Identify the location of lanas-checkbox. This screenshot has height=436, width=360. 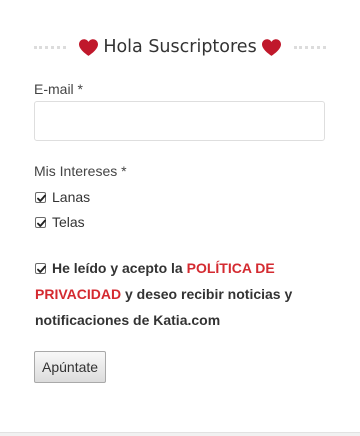
(40, 197).